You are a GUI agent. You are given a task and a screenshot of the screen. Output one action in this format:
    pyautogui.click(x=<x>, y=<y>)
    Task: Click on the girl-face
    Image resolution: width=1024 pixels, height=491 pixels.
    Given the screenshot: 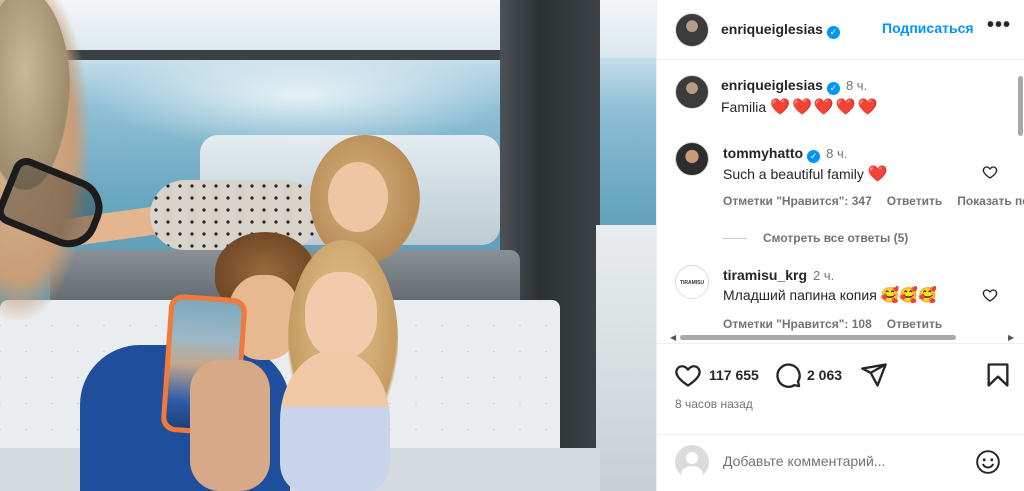 What is the action you would take?
    pyautogui.click(x=341, y=315)
    